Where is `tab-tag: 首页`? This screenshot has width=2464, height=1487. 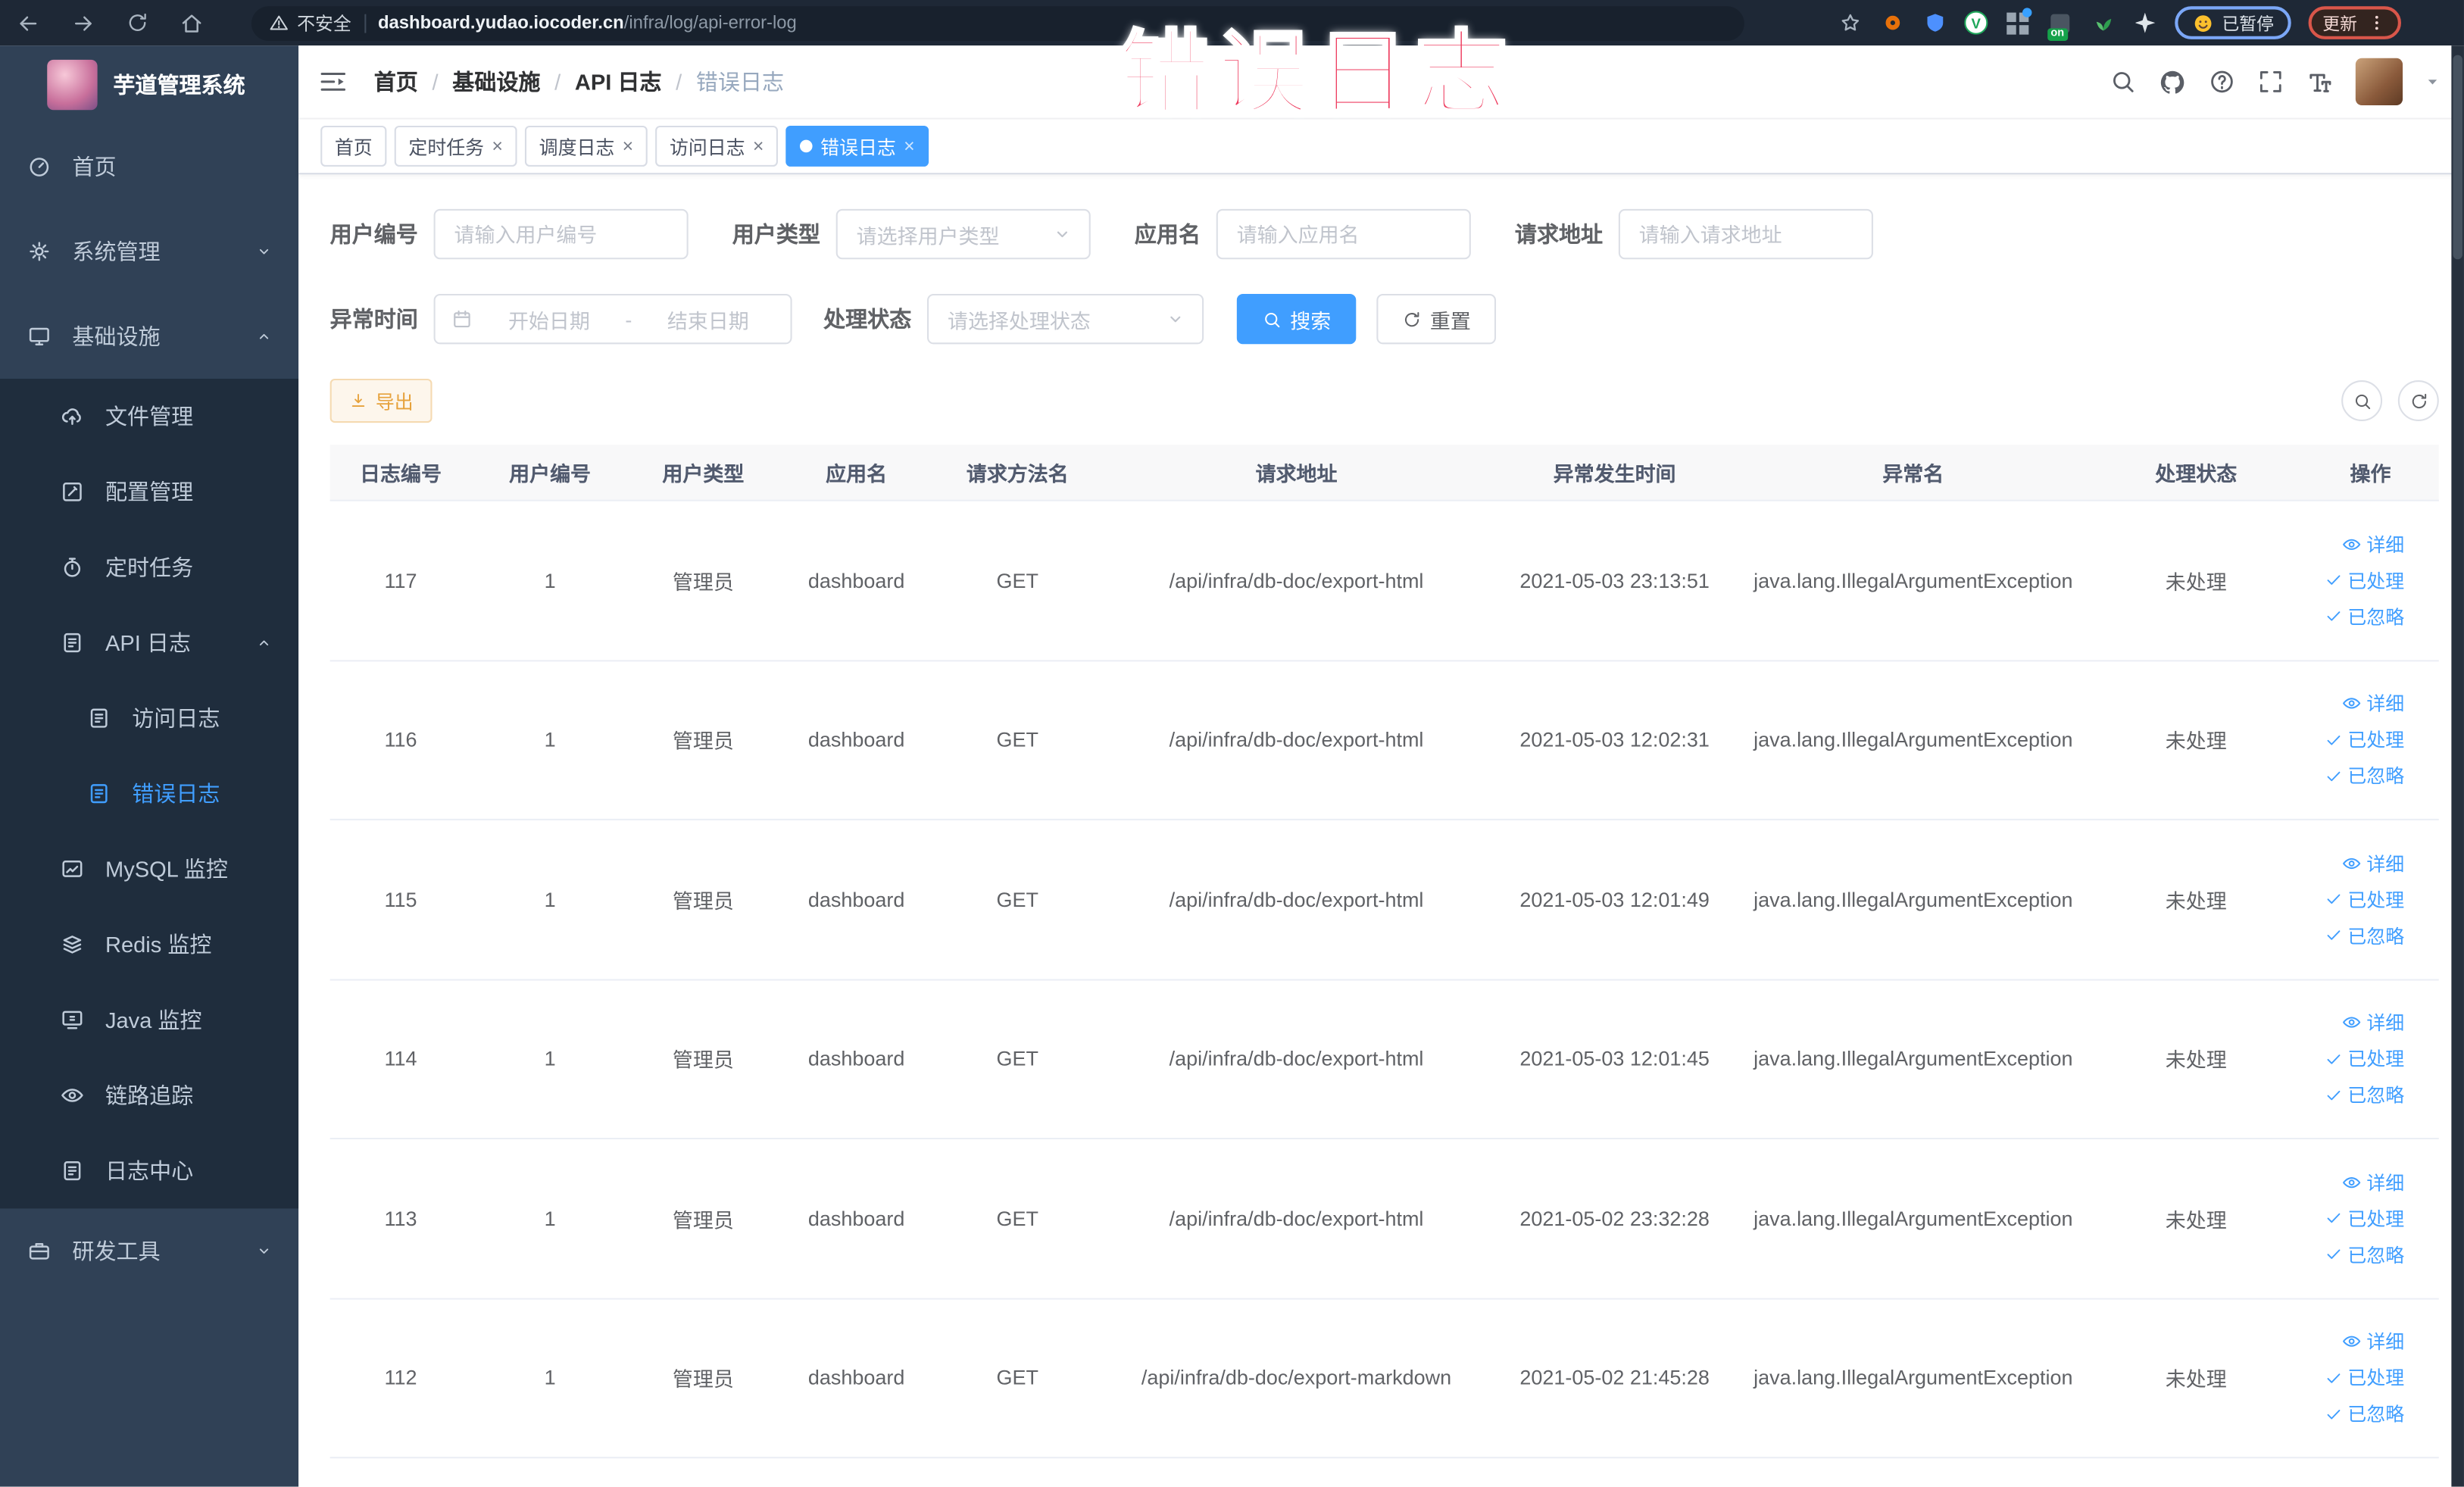 tab-tag: 首页 is located at coordinates (353, 146).